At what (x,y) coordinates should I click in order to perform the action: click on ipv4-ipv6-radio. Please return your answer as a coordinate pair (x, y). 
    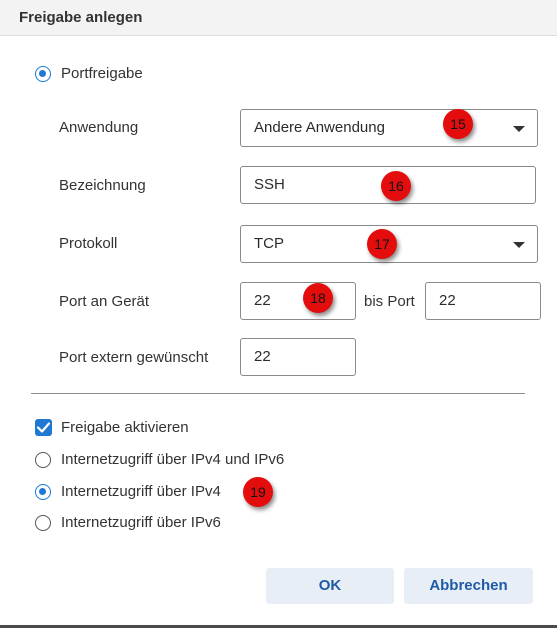
    Looking at the image, I should click on (43, 460).